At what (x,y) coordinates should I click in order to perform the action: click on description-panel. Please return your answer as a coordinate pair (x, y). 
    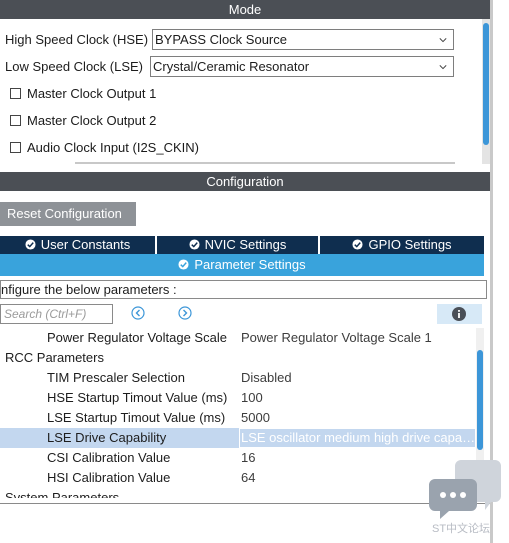
    Looking at the image, I should click on (248, 523).